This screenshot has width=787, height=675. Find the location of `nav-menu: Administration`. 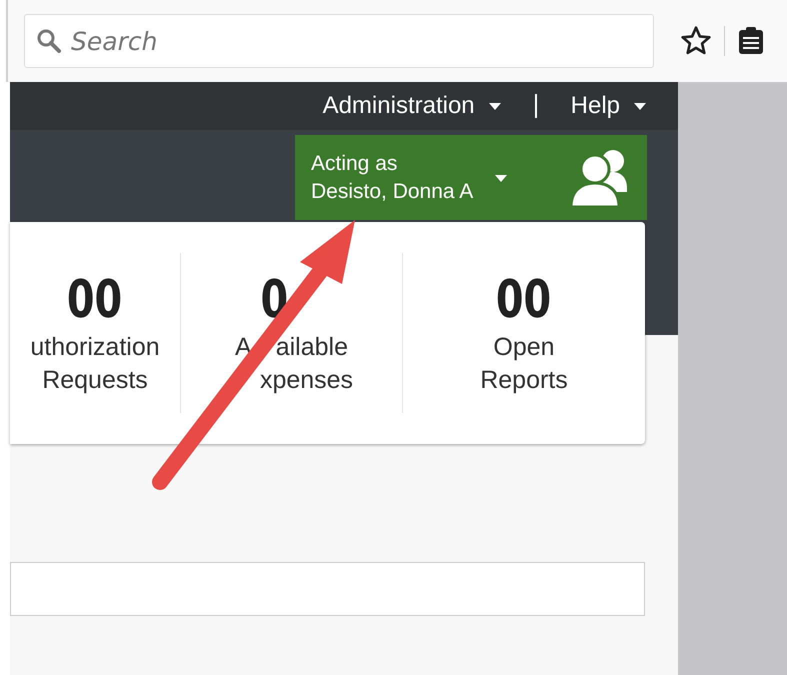

nav-menu: Administration is located at coordinates (411, 106).